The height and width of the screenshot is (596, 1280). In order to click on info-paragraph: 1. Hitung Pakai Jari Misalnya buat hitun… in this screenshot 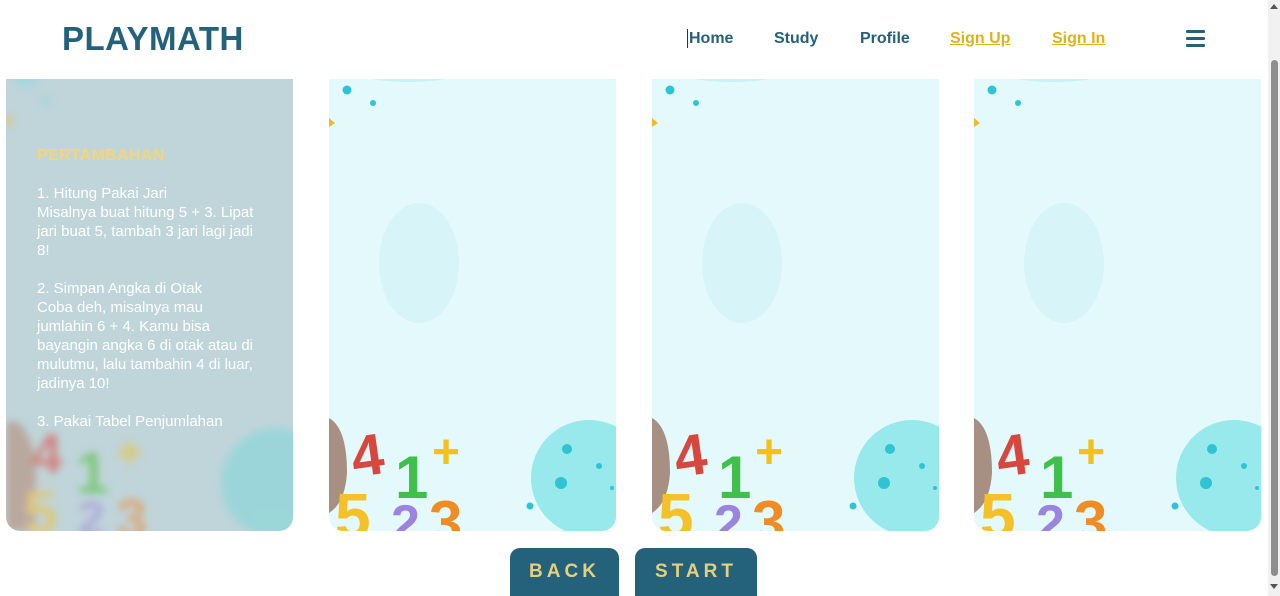, I will do `click(145, 222)`.